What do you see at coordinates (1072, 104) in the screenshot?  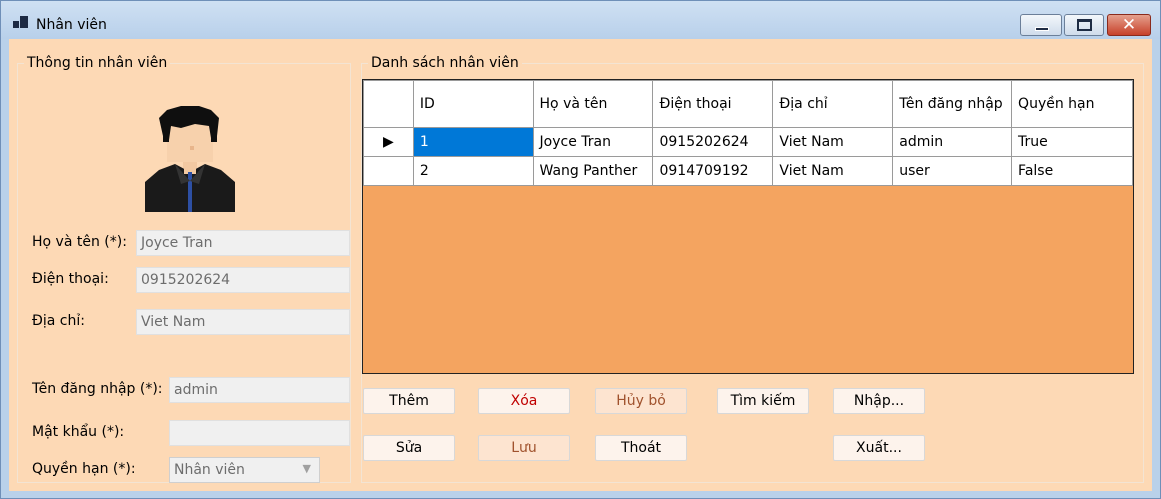 I see `column-header-role: Quyền hạn` at bounding box center [1072, 104].